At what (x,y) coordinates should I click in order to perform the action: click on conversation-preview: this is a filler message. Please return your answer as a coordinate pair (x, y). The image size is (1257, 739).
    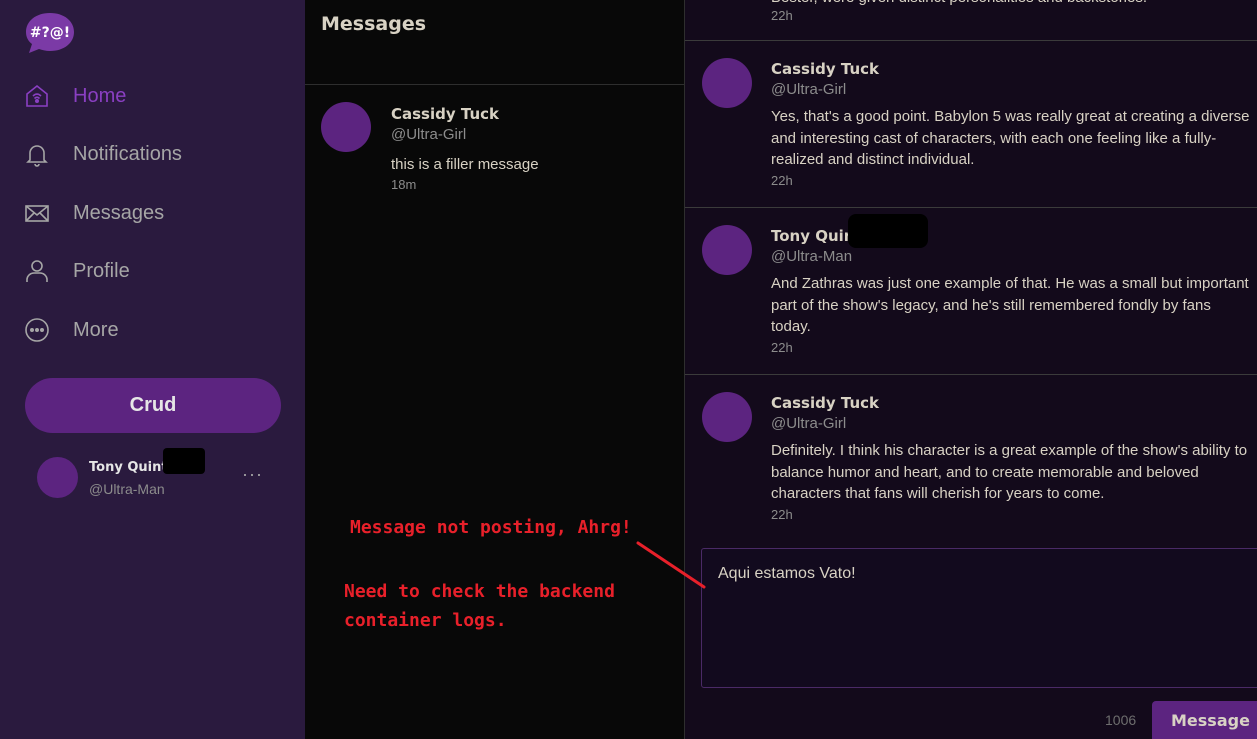
    Looking at the image, I should click on (465, 164).